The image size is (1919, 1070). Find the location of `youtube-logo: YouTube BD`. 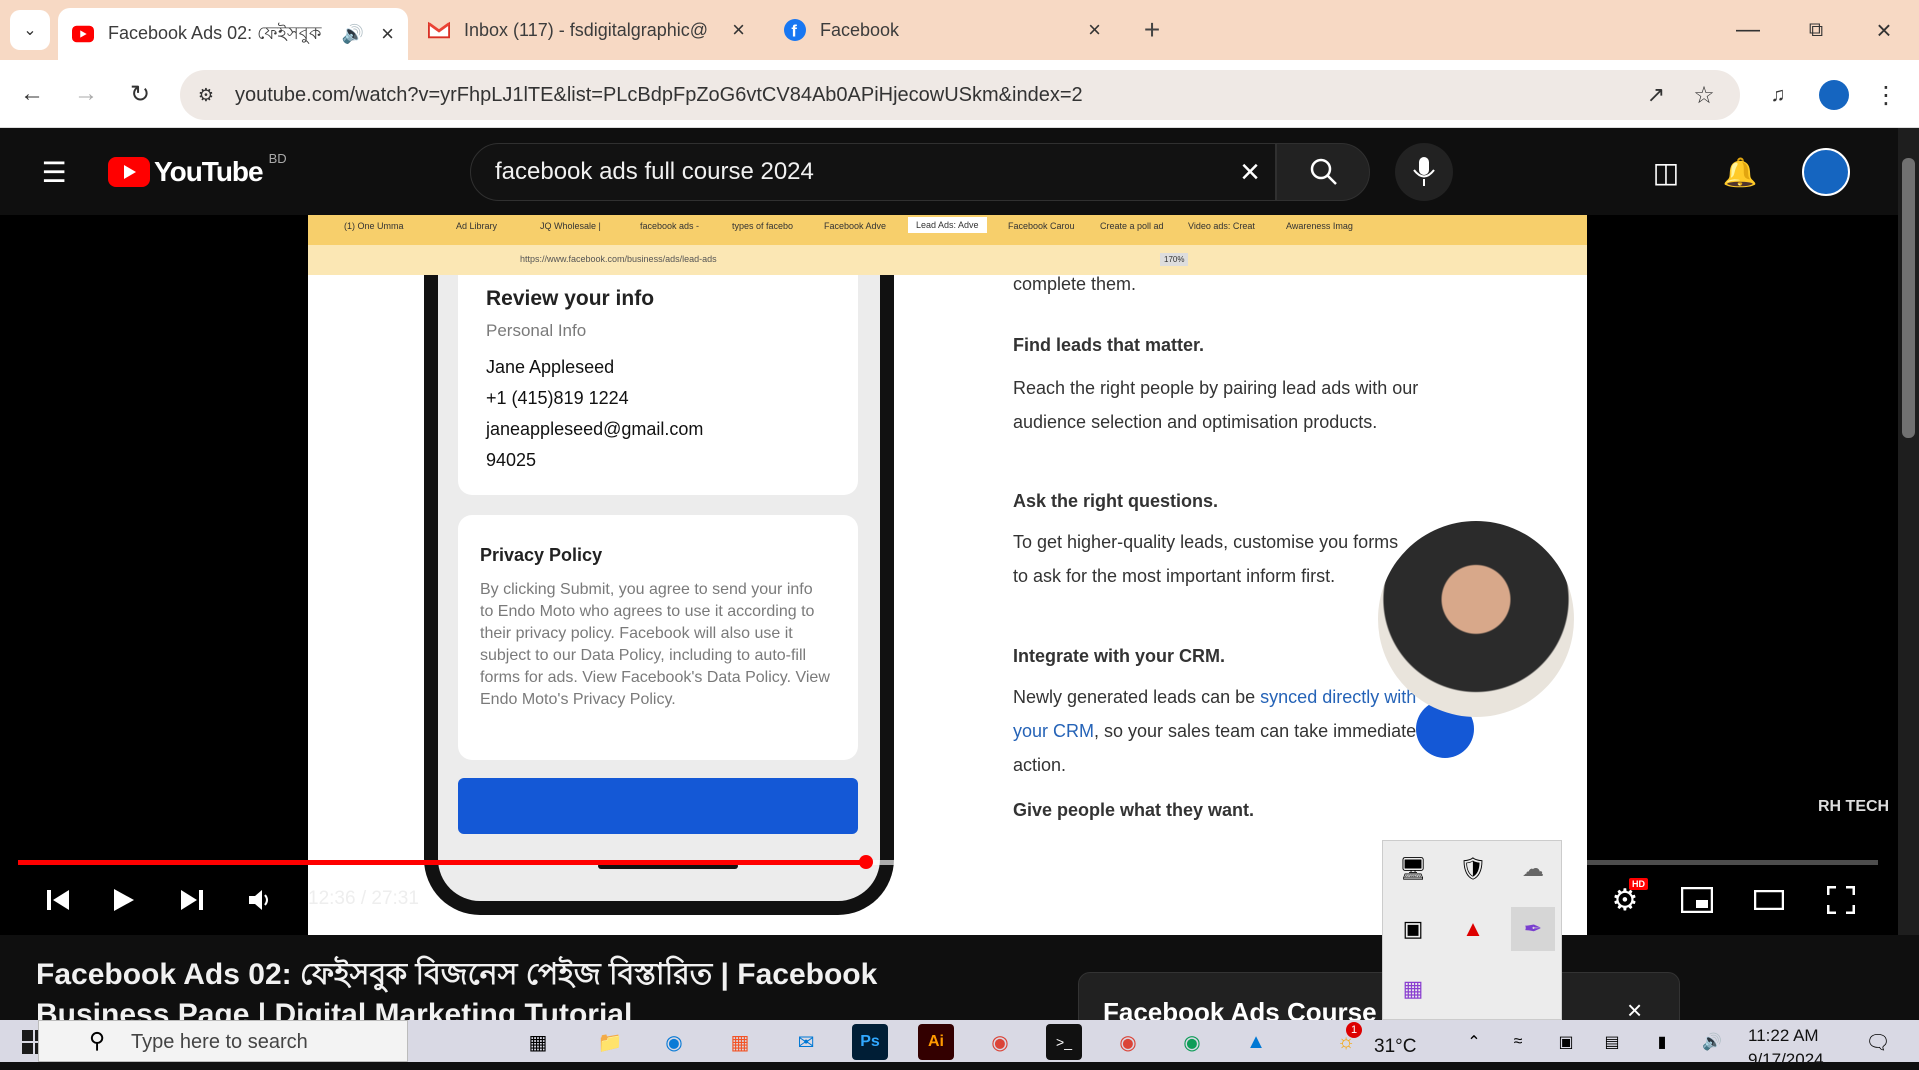

youtube-logo: YouTube BD is located at coordinates (197, 169).